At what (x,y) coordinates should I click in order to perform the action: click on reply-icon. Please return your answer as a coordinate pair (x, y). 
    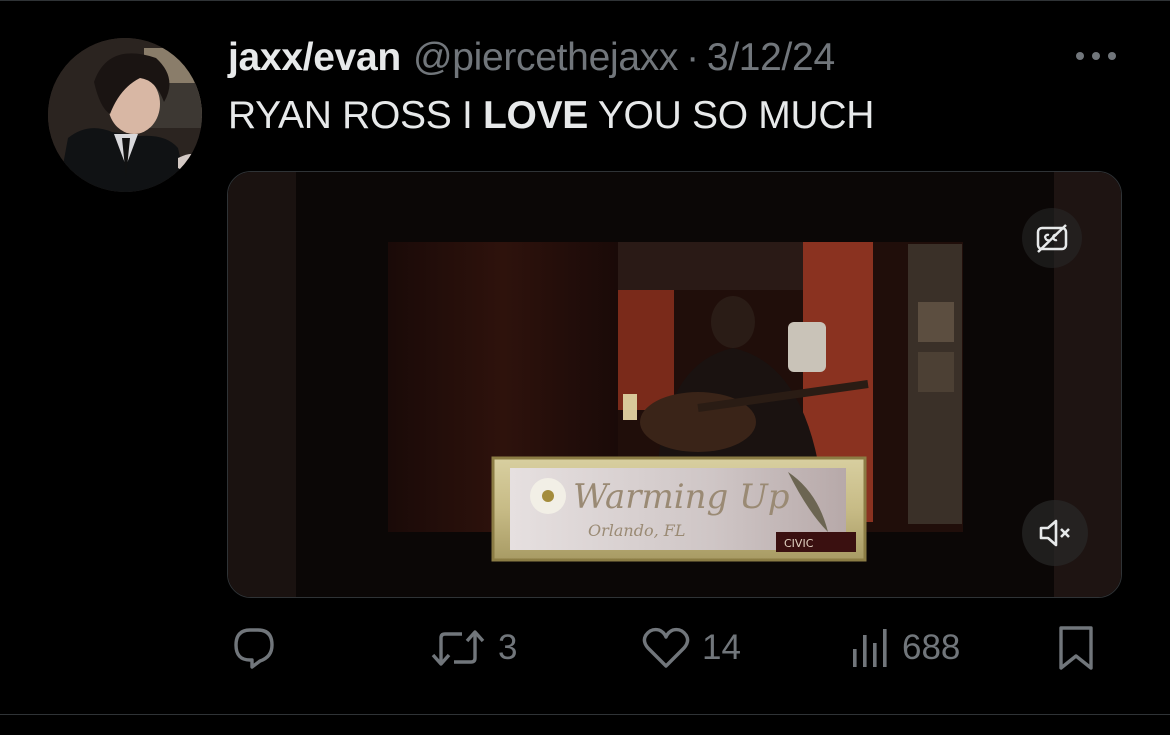
    Looking at the image, I should click on (254, 648).